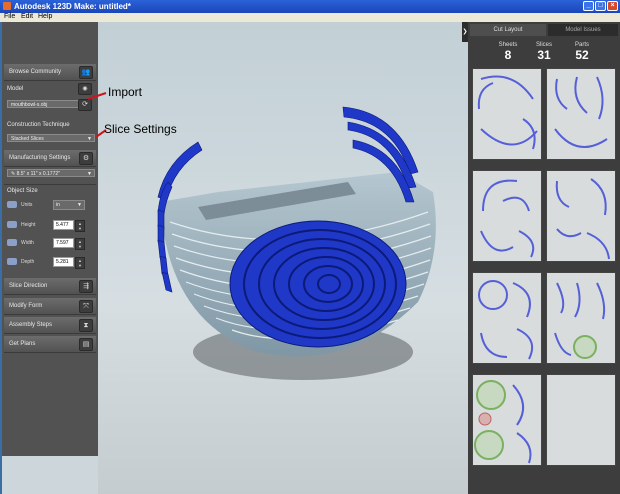  Describe the element at coordinates (69, 205) in the screenshot. I see `units-dropdown: in ▼` at that location.